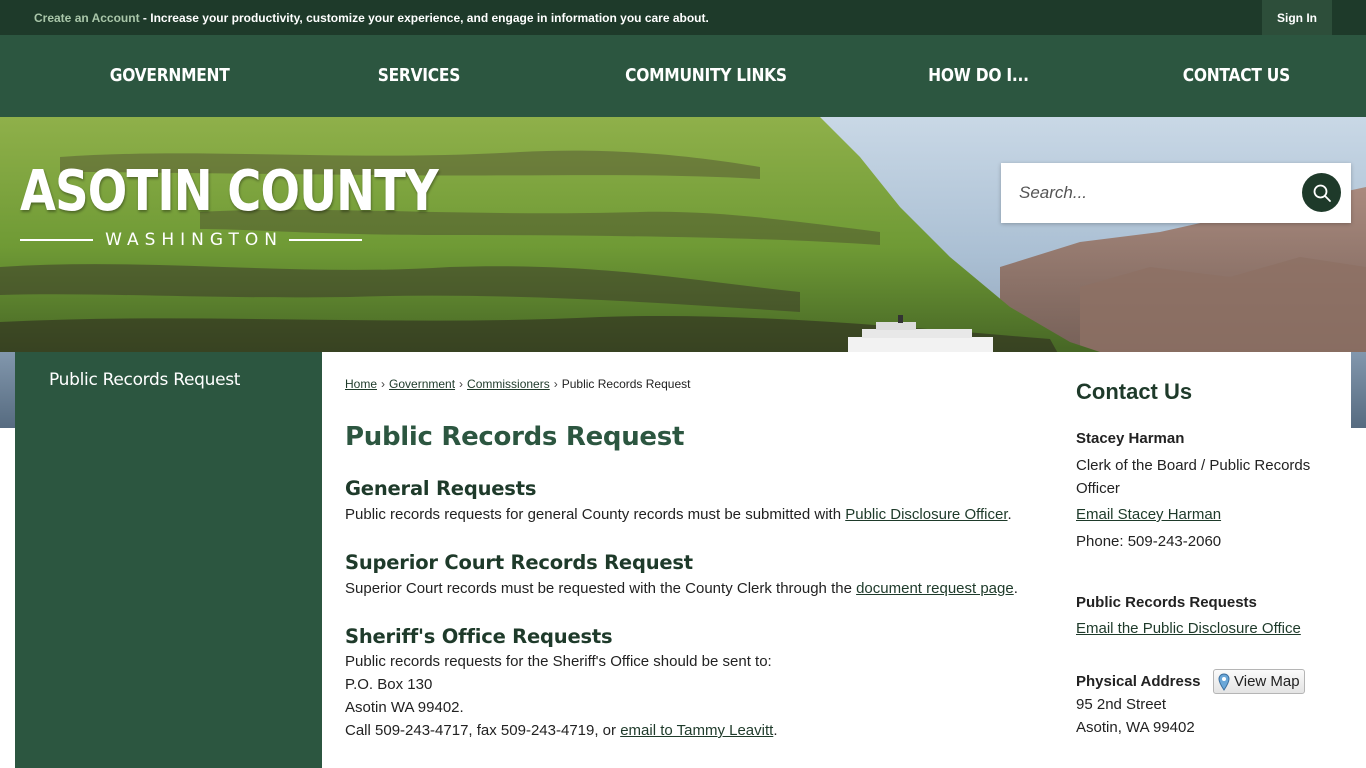 This screenshot has width=1366, height=768. What do you see at coordinates (325, 240) in the screenshot?
I see `logo-rule-right` at bounding box center [325, 240].